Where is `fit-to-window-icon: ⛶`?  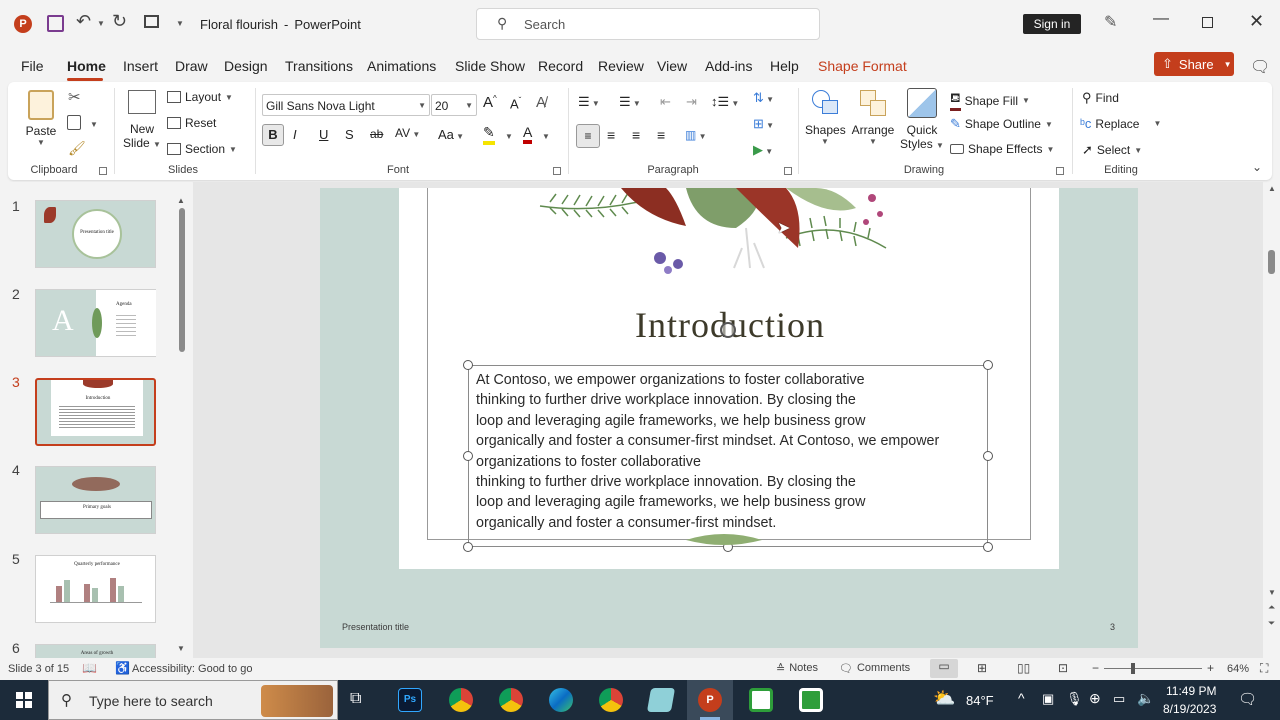
fit-to-window-icon: ⛶ is located at coordinates (1264, 668).